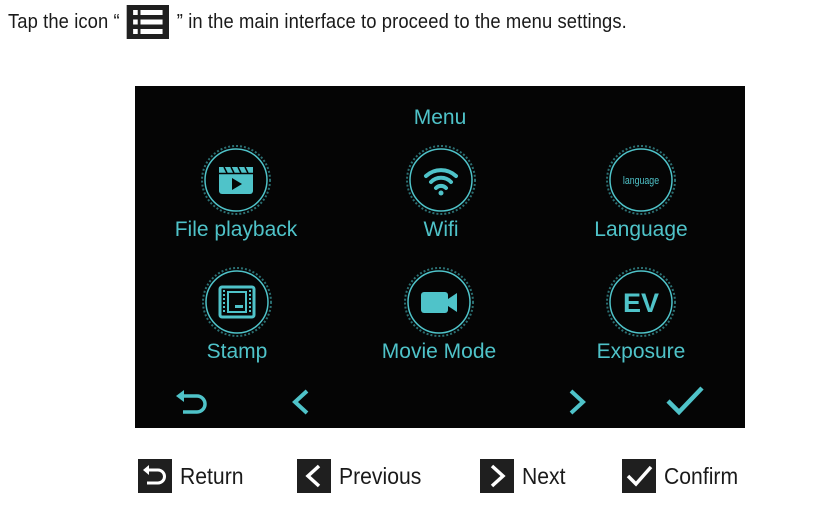 The width and height of the screenshot is (839, 523). I want to click on confirm-button, so click(685, 401).